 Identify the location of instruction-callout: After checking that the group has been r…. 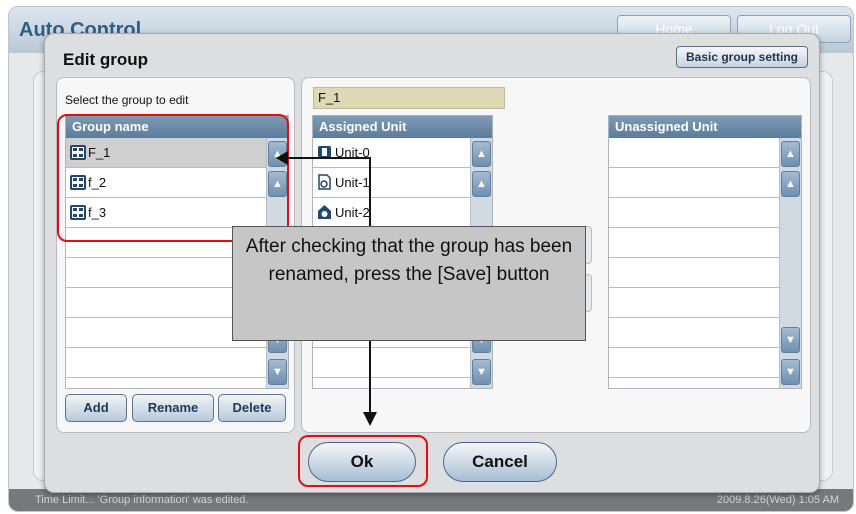
(409, 283).